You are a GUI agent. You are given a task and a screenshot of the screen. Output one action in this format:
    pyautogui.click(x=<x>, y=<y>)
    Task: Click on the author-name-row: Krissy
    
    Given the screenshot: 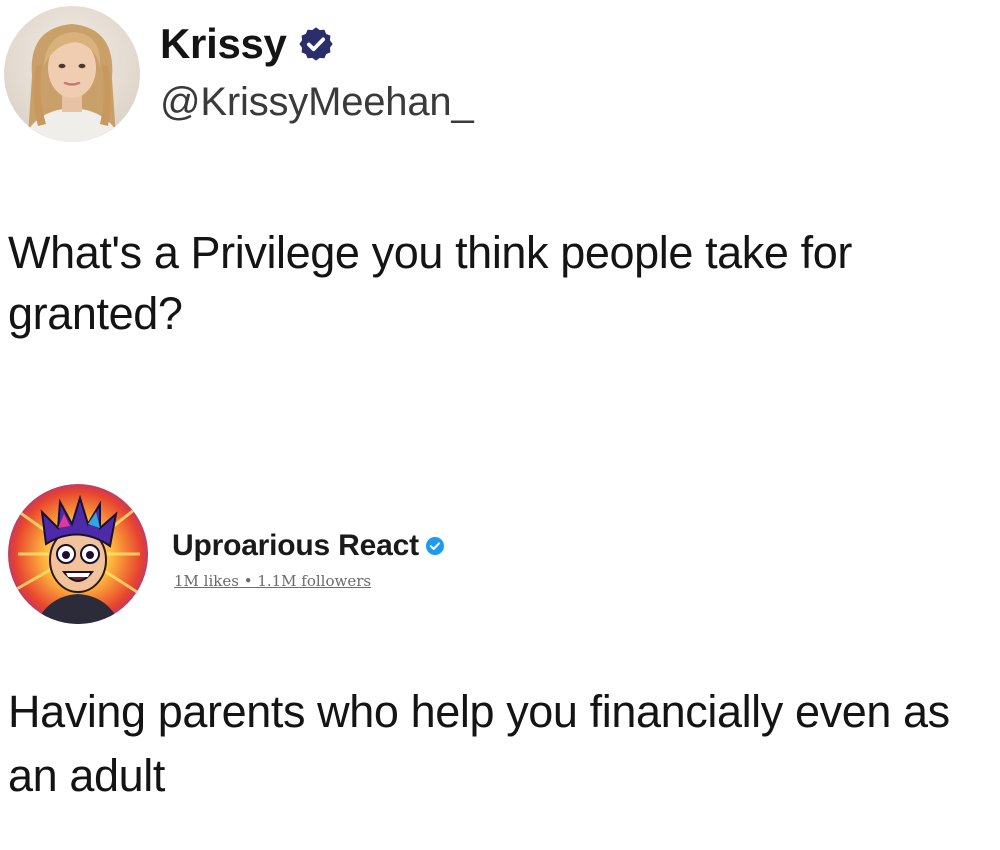 What is the action you would take?
    pyautogui.click(x=247, y=44)
    